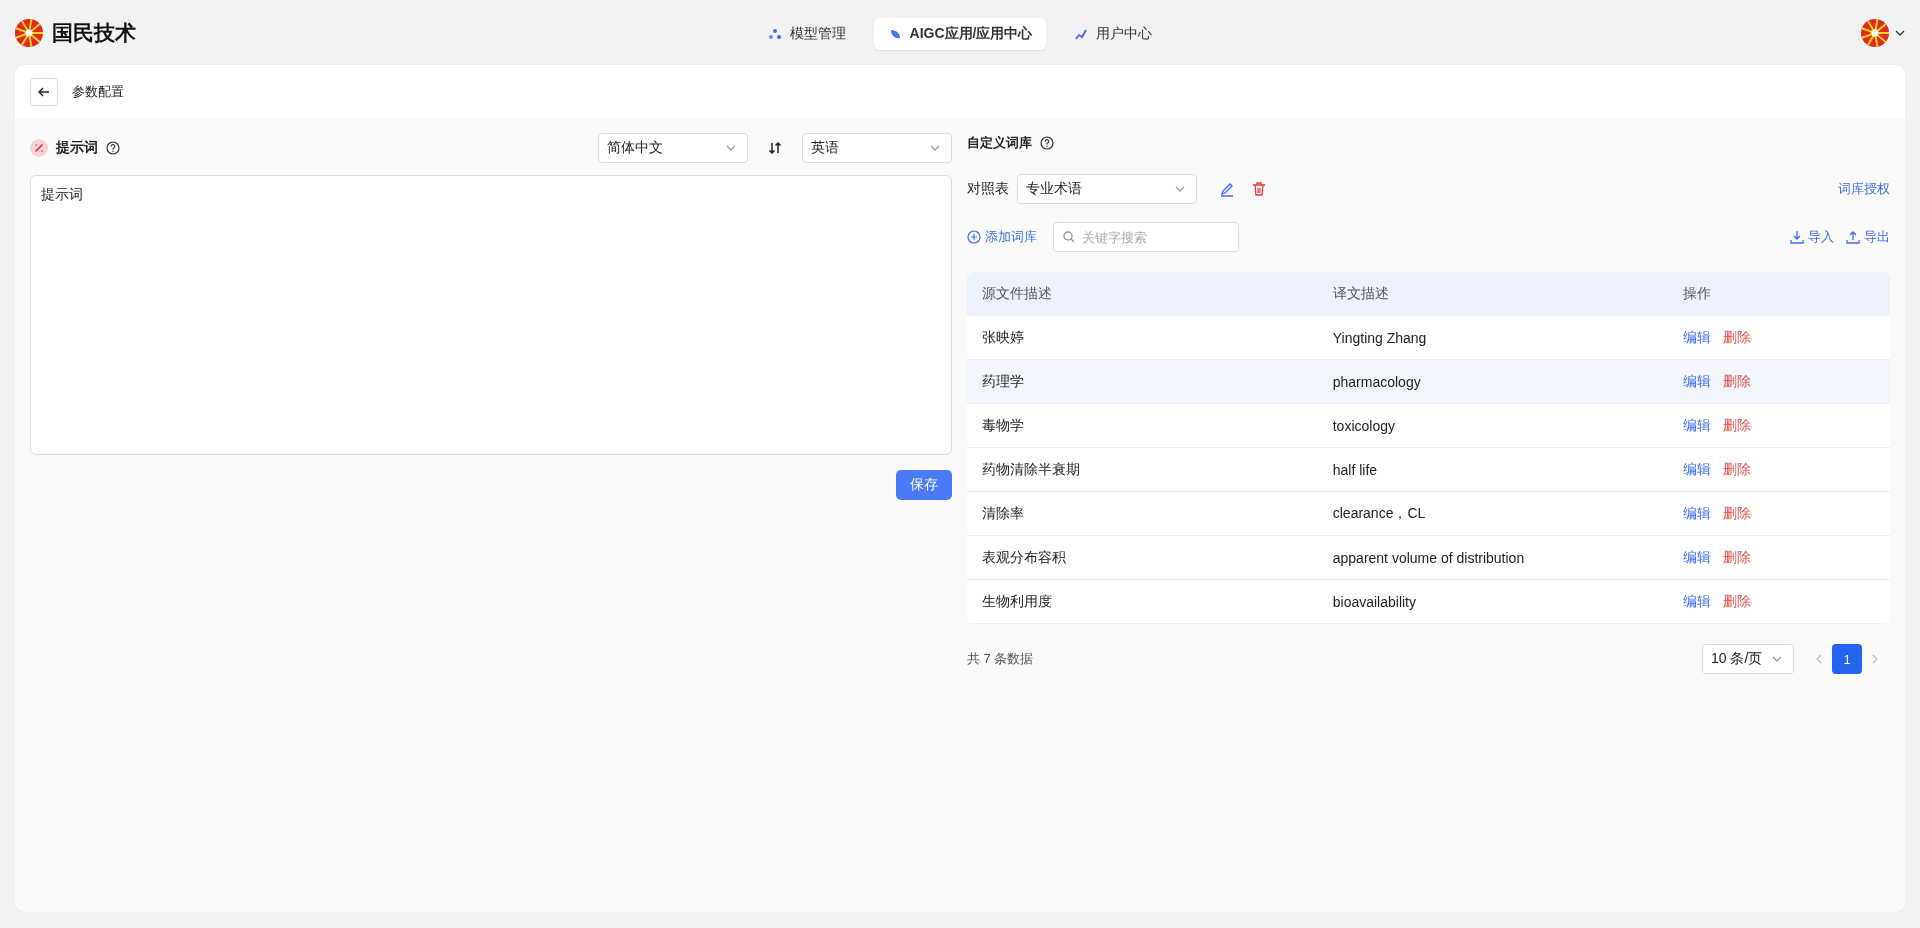 Image resolution: width=1920 pixels, height=928 pixels. Describe the element at coordinates (1493, 425) in the screenshot. I see `table-cell: toxicology` at that location.